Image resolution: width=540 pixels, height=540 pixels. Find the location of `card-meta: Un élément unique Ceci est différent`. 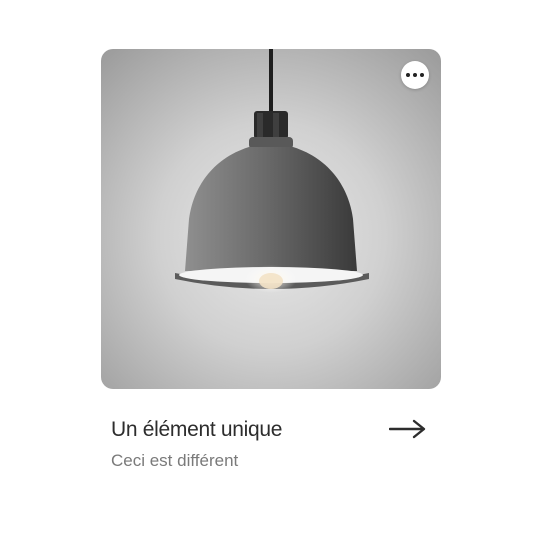

card-meta: Un élément unique Ceci est différent is located at coordinates (271, 430).